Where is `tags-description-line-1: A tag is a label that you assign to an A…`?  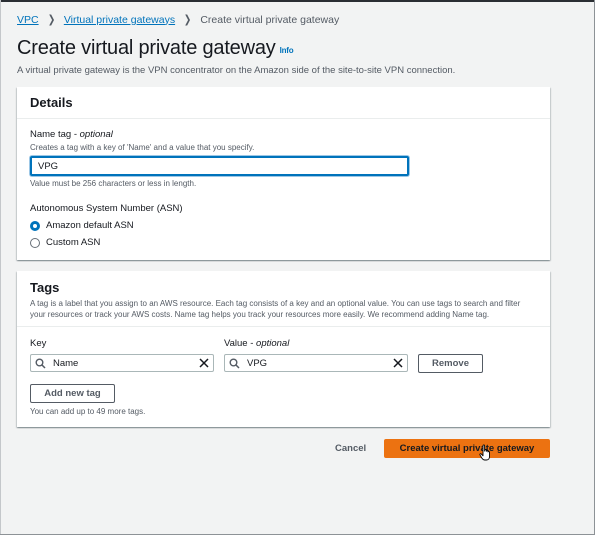
tags-description-line-1: A tag is a label that you assign to an A… is located at coordinates (275, 303).